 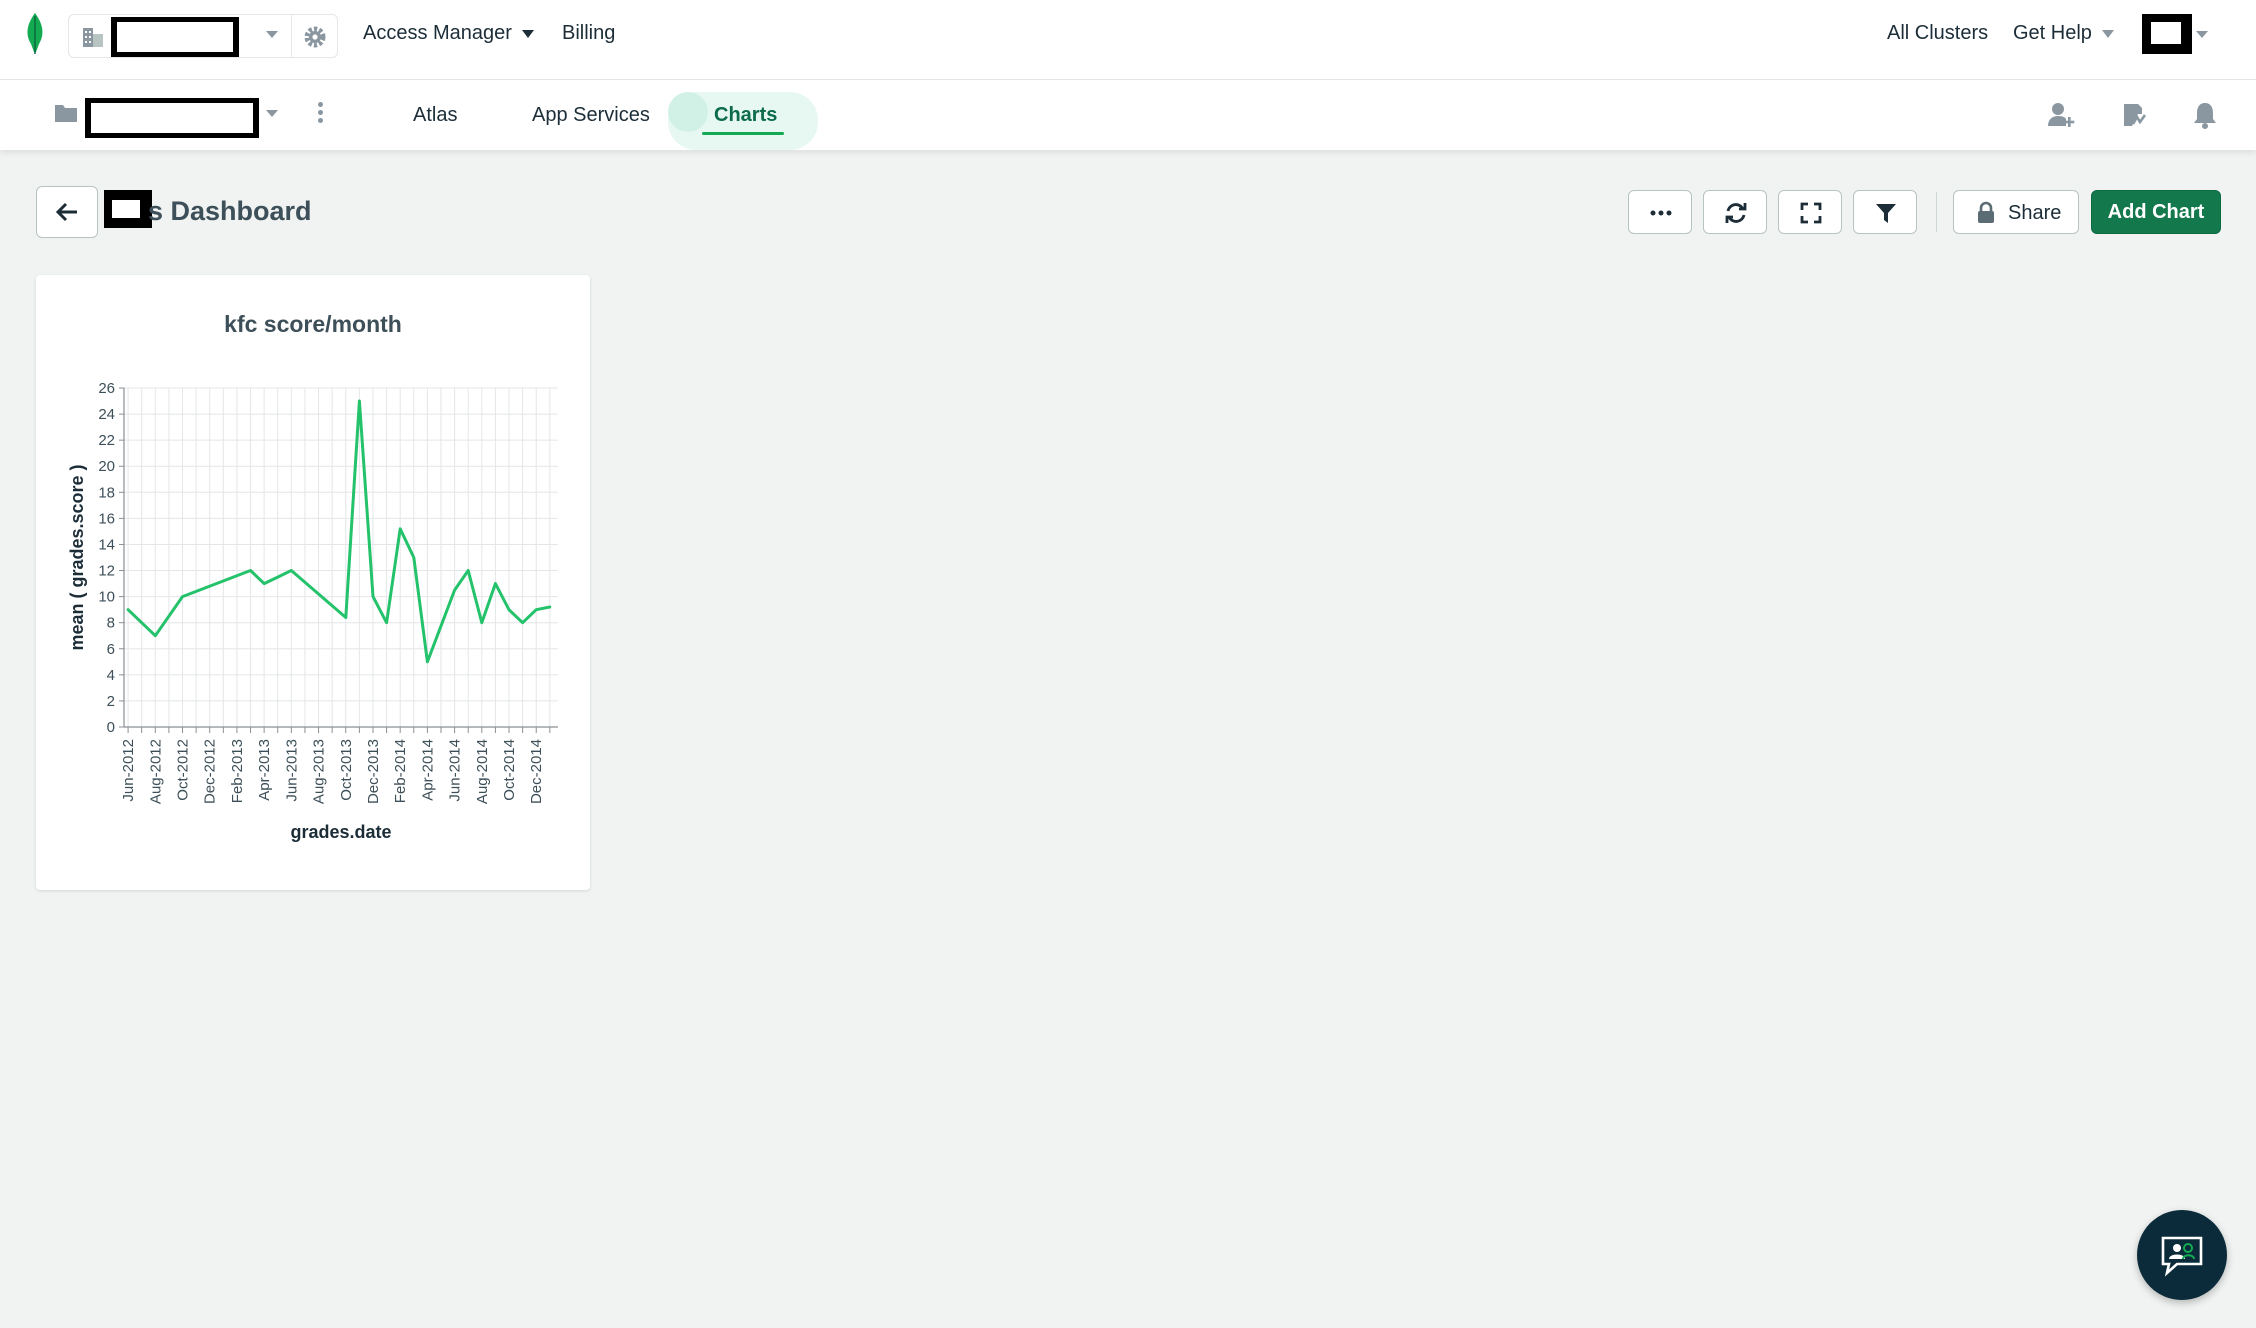 I want to click on x-tick-label: Aug-2013, so click(x=319, y=771).